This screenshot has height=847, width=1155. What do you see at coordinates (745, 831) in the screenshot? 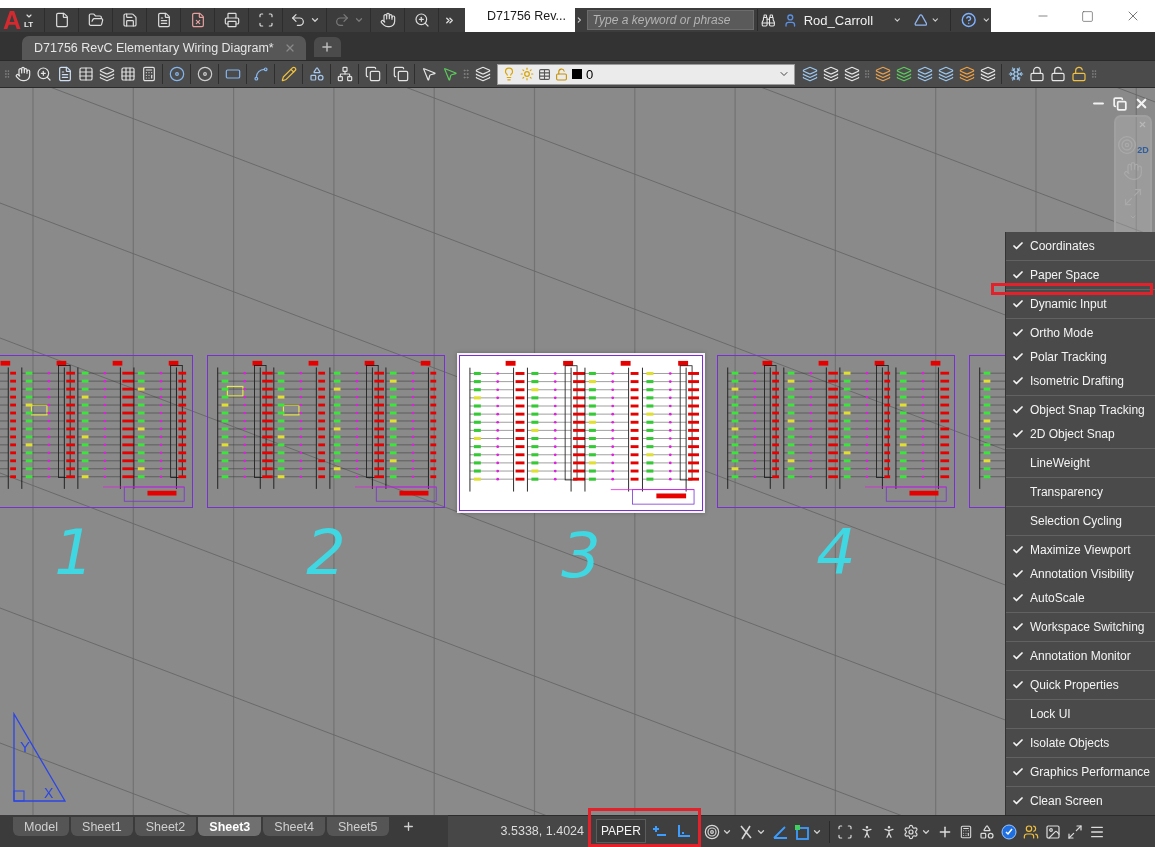
I see `crossed-lines-icon` at bounding box center [745, 831].